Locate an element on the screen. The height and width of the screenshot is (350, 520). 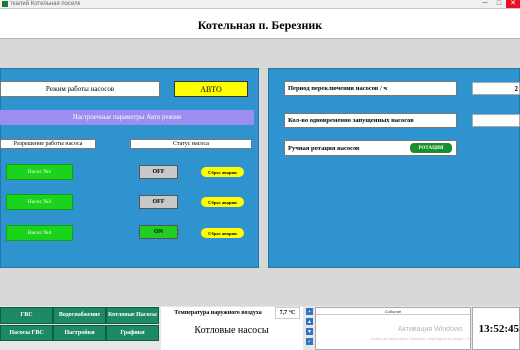
page-header: Котельная п. Березник is located at coordinates (260, 24).